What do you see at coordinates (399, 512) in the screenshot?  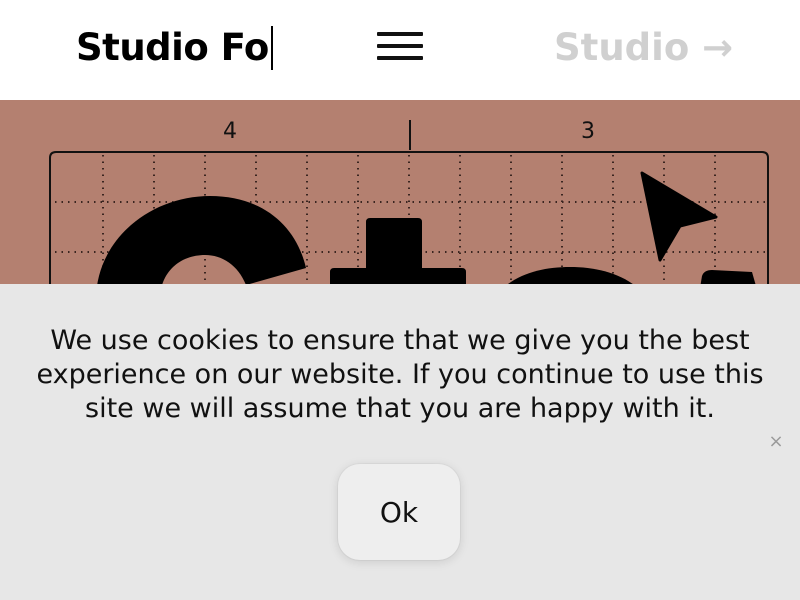 I see `ok-button: Ok` at bounding box center [399, 512].